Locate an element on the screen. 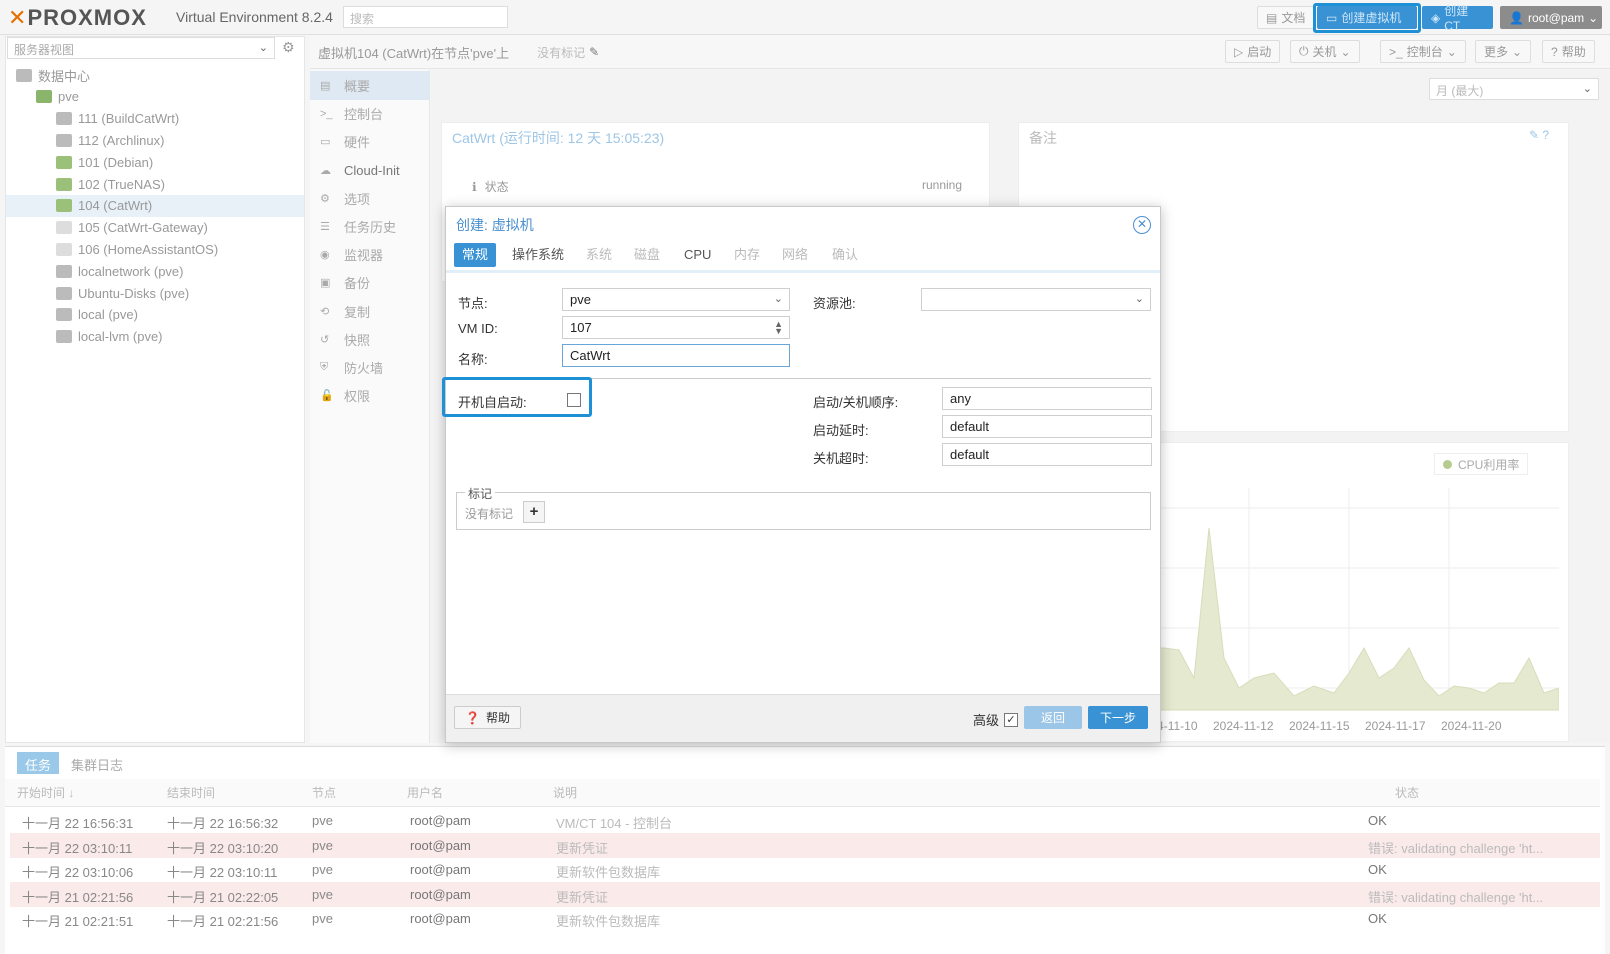  tree-item-label: 106 (HomeAssistantOS) is located at coordinates (148, 249).